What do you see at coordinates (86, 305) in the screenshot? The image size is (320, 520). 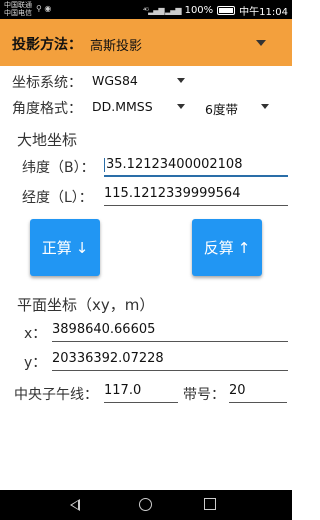 I see `plane-title: 平面坐标（xy，m）` at bounding box center [86, 305].